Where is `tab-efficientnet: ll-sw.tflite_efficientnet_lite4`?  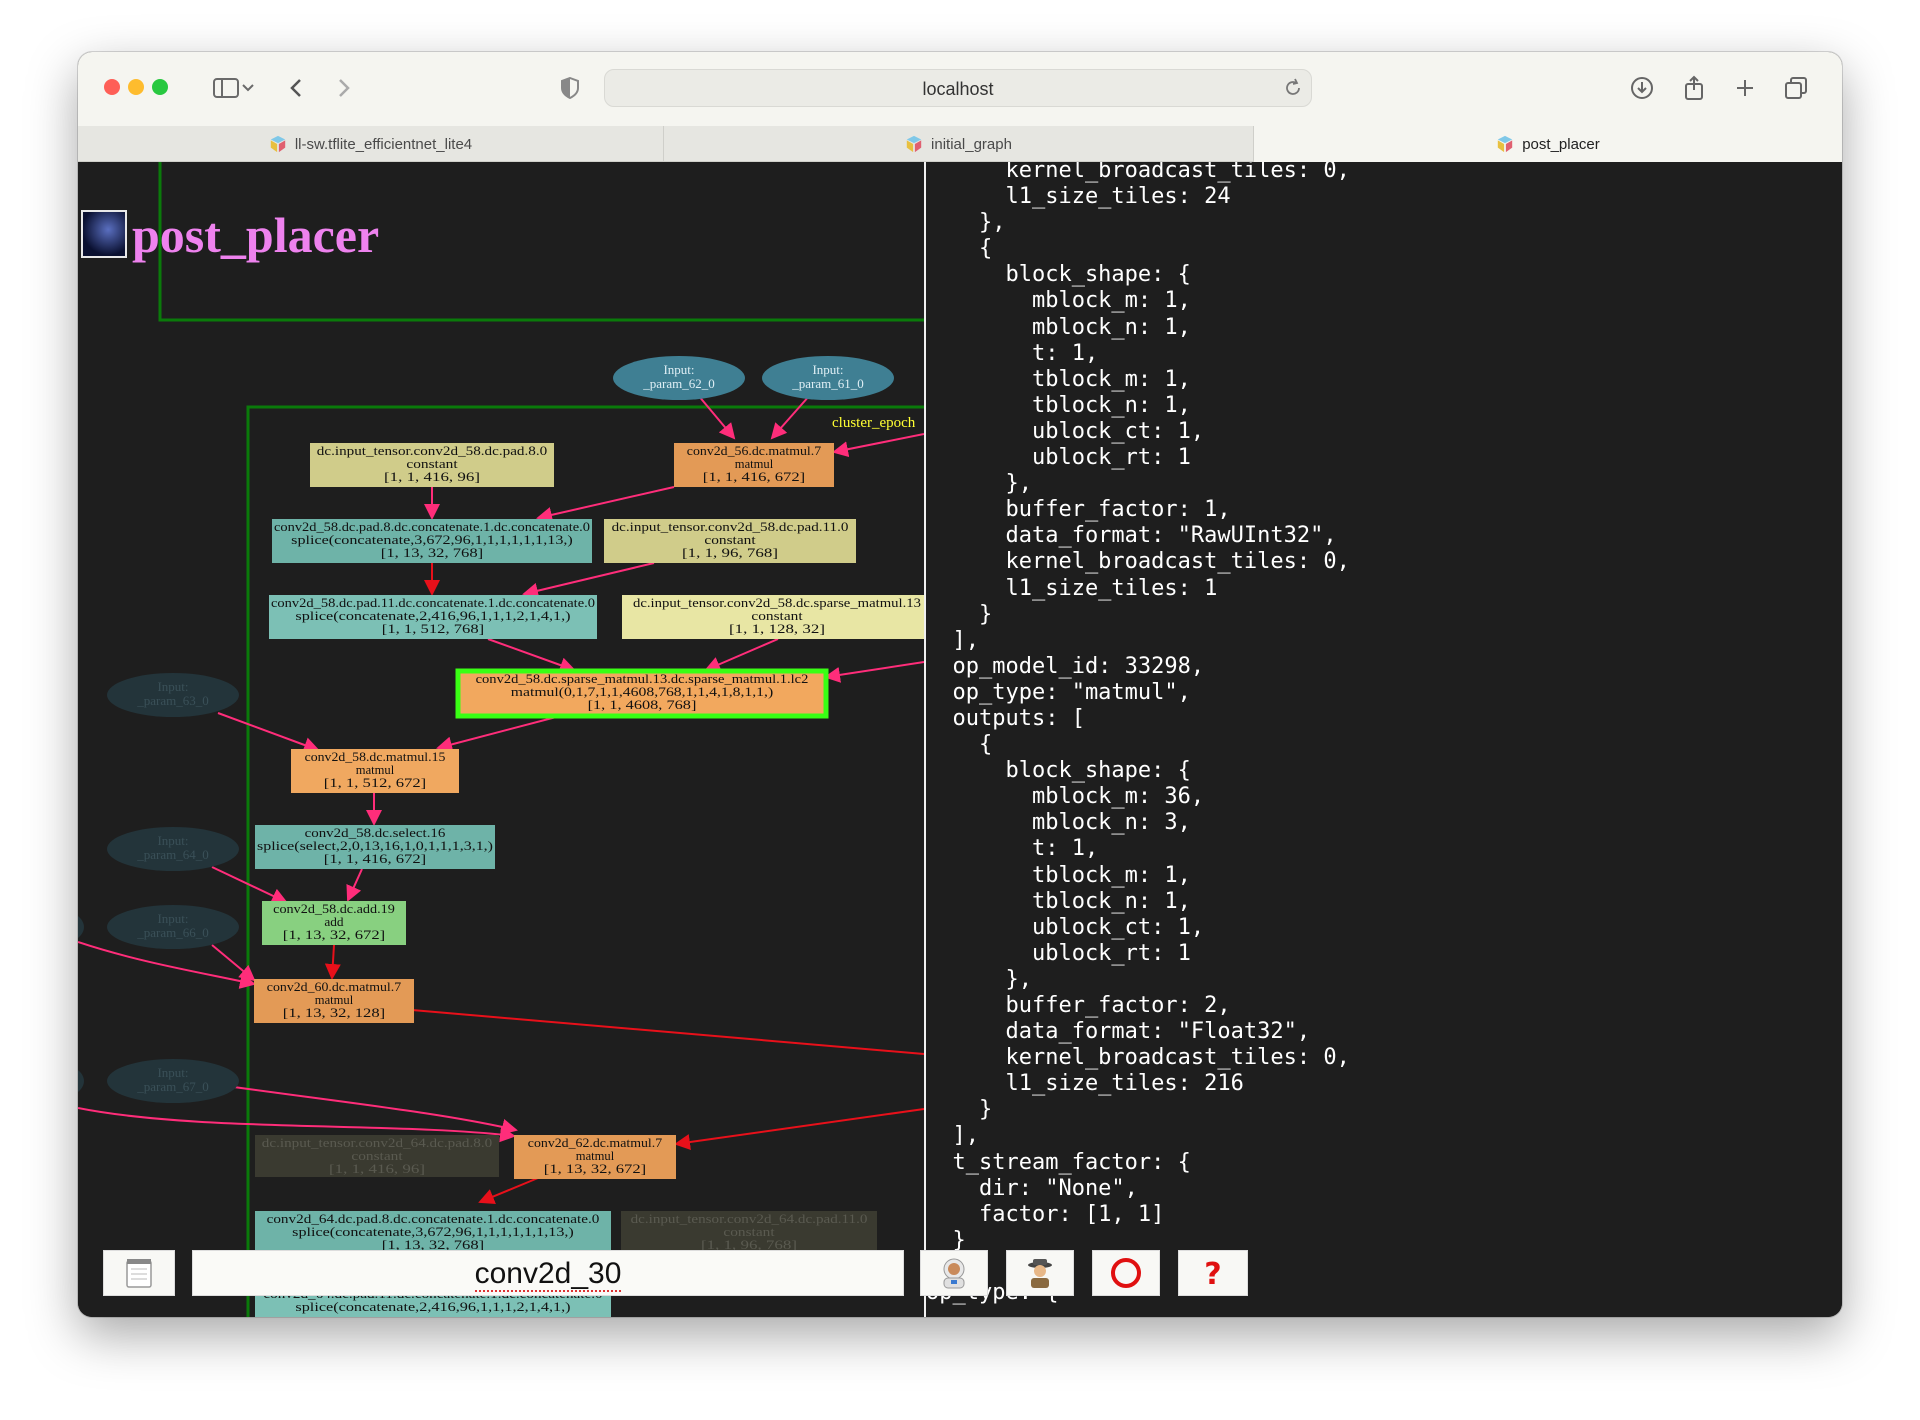
tab-efficientnet: ll-sw.tflite_efficientnet_lite4 is located at coordinates (371, 144).